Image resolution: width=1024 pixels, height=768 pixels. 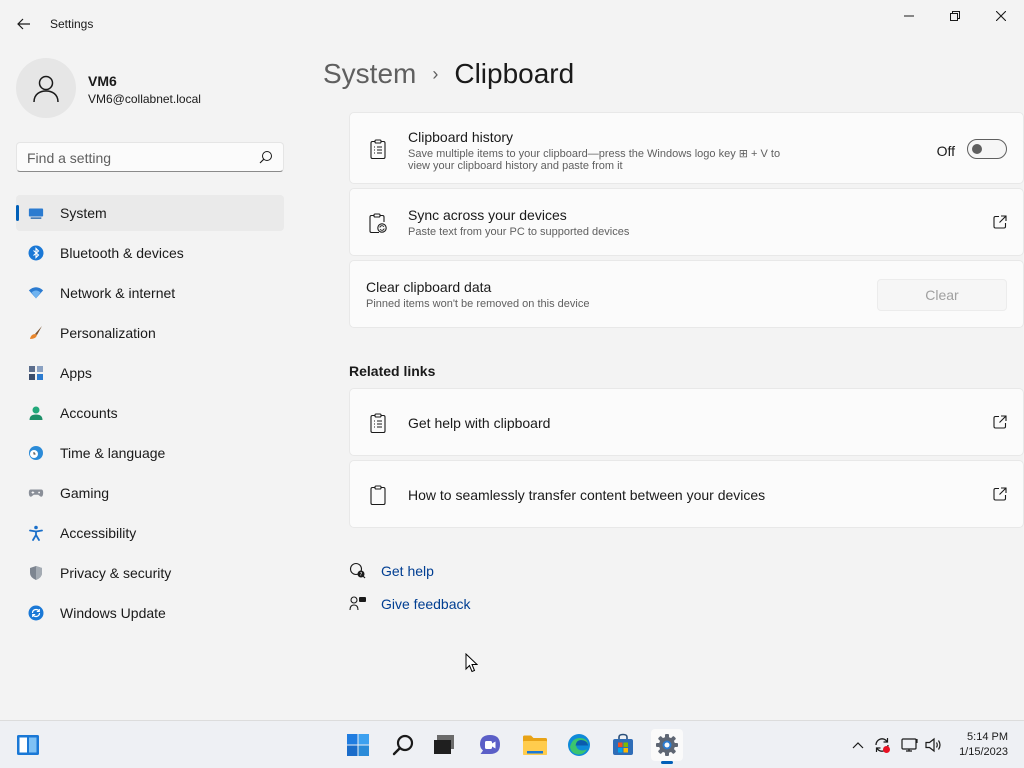 I want to click on sync-status-button, so click(x=882, y=745).